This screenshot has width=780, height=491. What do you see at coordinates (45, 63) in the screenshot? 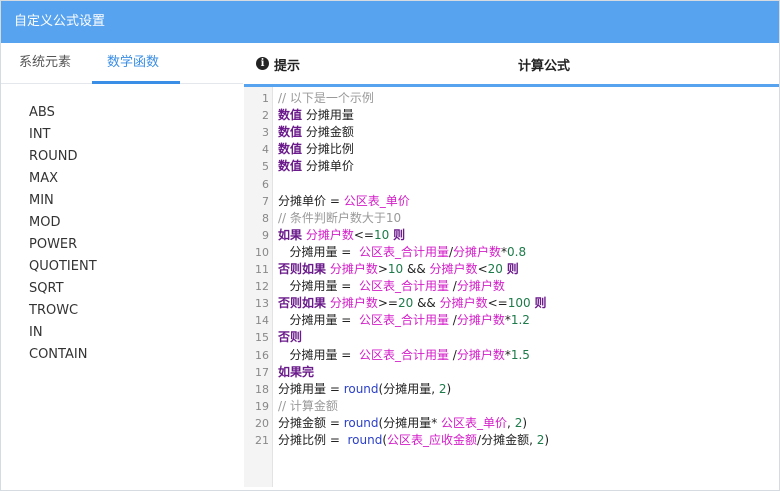
I see `tab-system-elements: 系统元素` at bounding box center [45, 63].